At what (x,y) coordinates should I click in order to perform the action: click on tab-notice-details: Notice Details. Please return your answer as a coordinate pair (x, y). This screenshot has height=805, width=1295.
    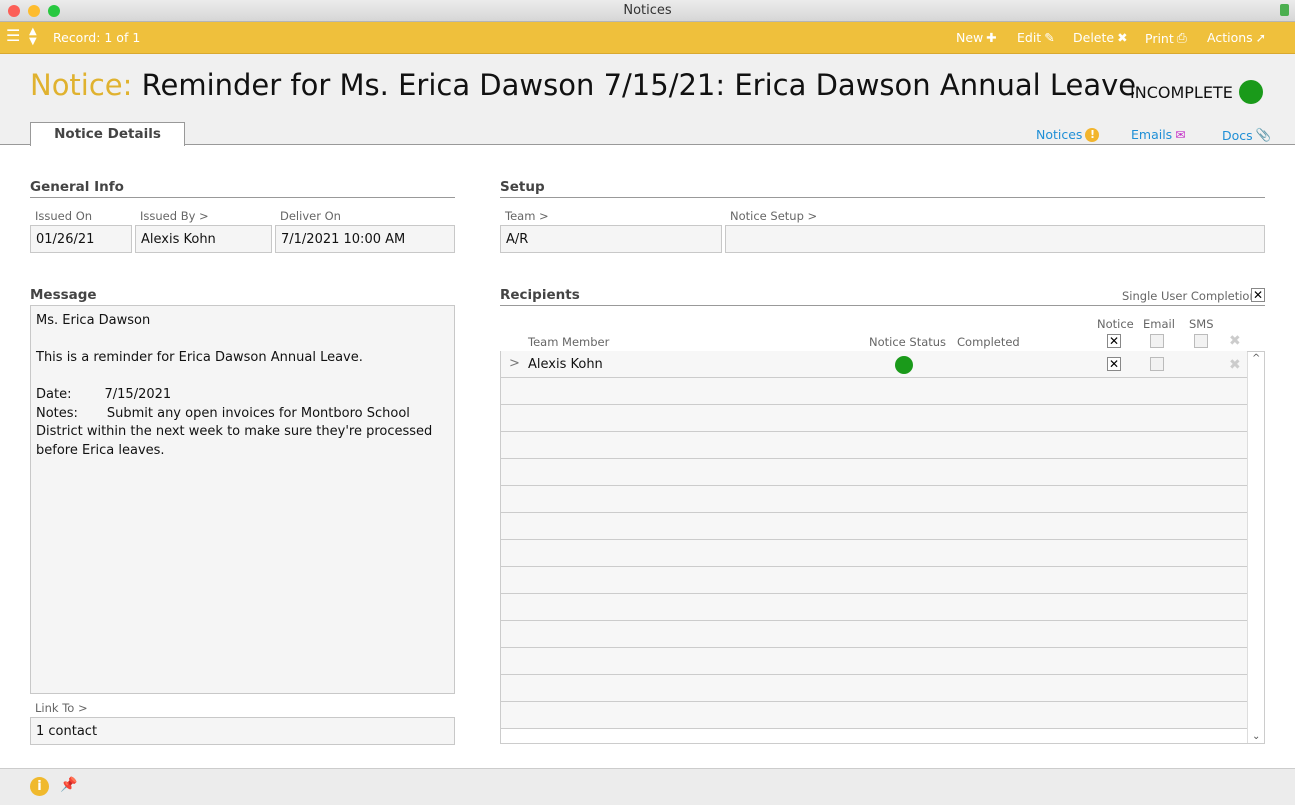
    Looking at the image, I should click on (107, 134).